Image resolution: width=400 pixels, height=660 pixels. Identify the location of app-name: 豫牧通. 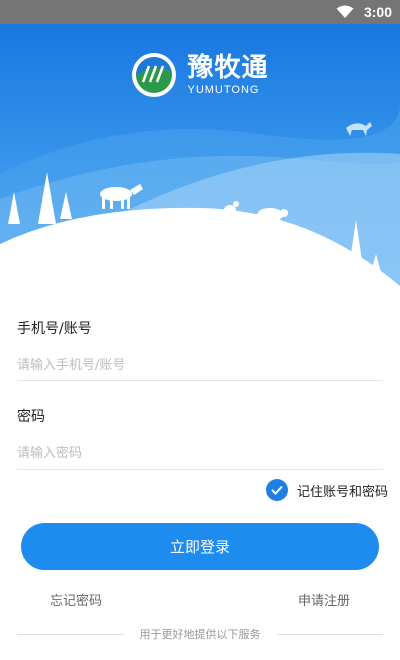
(228, 67).